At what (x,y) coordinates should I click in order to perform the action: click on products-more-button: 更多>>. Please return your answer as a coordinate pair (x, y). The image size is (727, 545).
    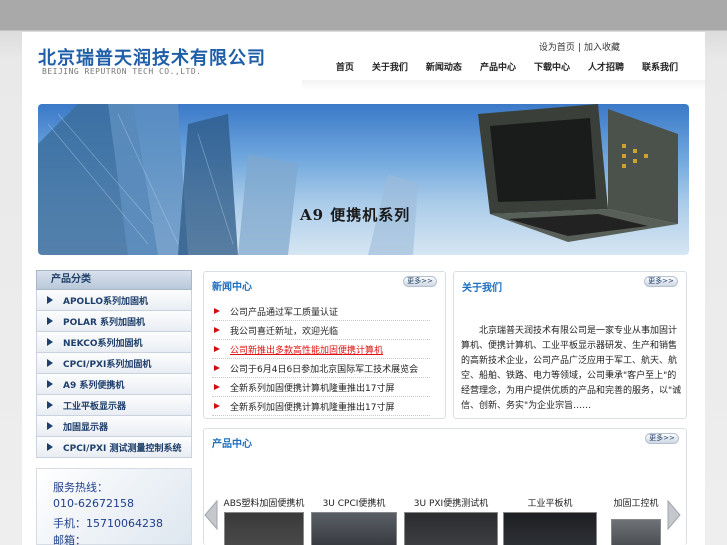
    Looking at the image, I should click on (662, 438).